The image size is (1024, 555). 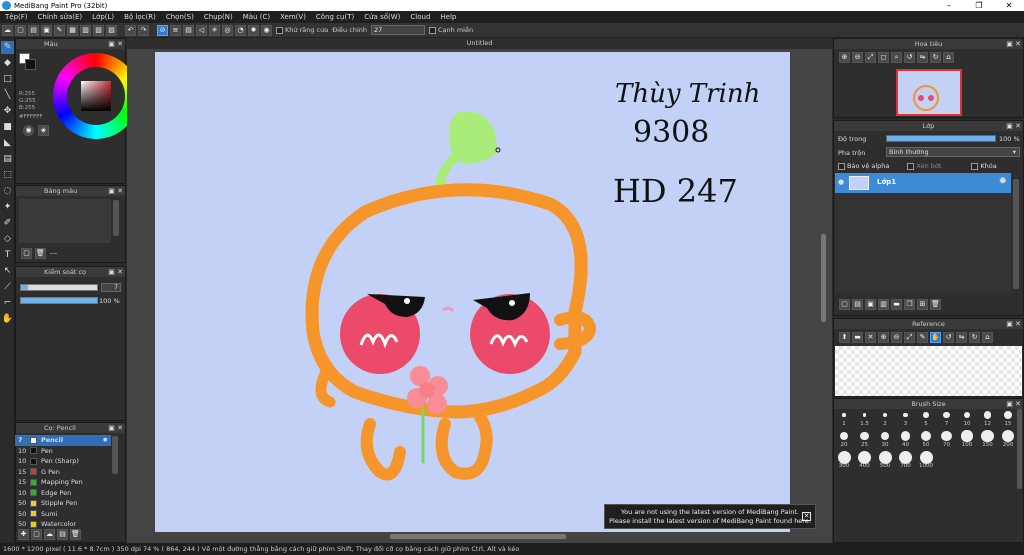 What do you see at coordinates (1008, 419) in the screenshot?
I see `brush-size-option: 15` at bounding box center [1008, 419].